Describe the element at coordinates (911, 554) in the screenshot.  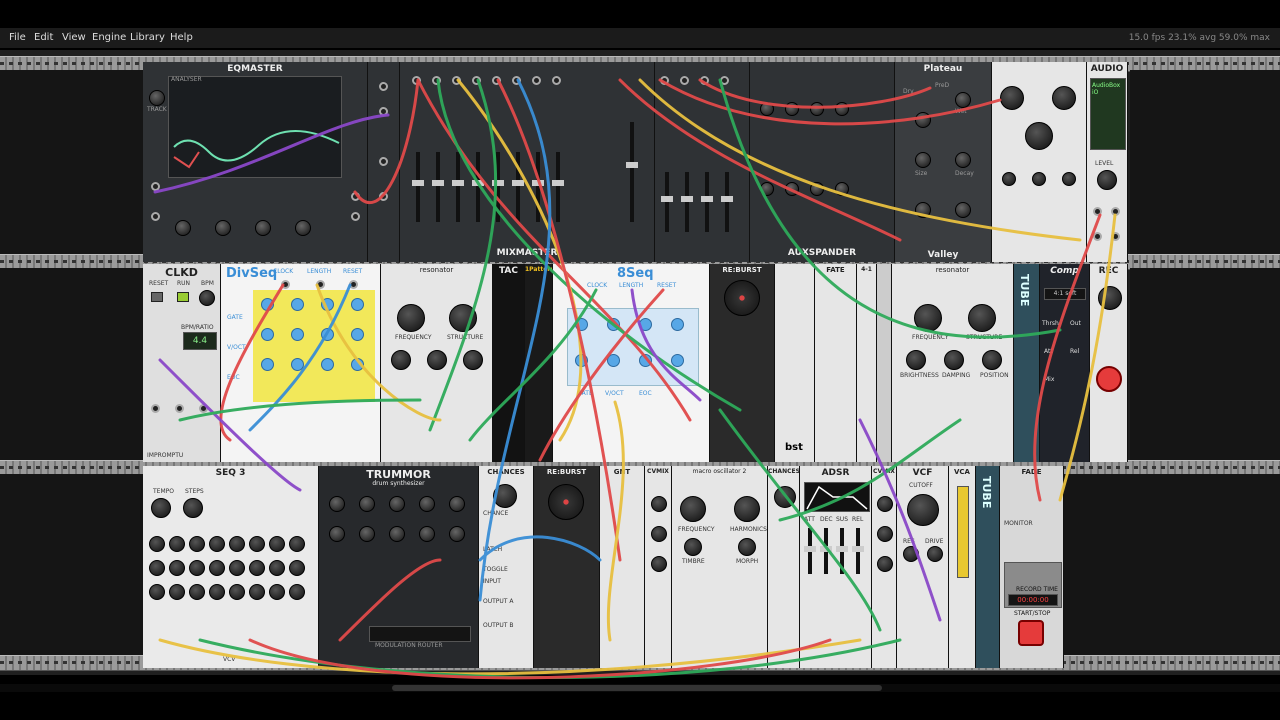
I see `res-knob` at that location.